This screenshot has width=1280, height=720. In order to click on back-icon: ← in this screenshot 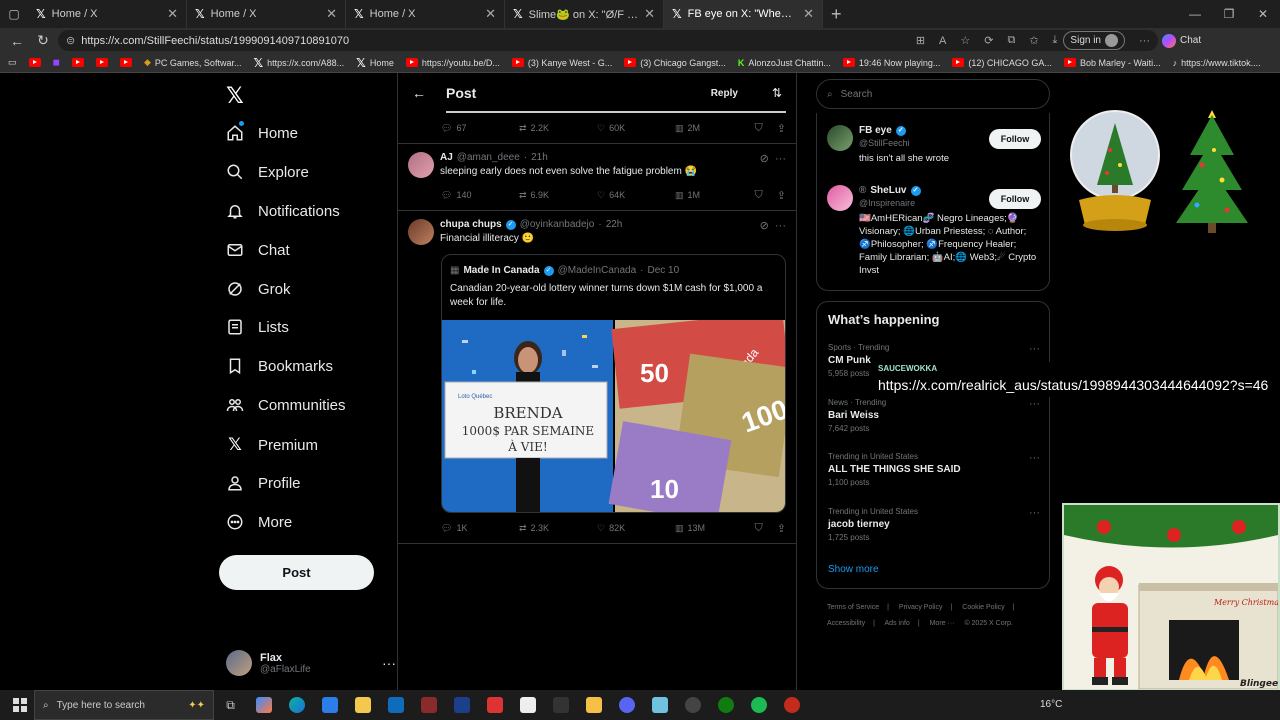, I will do `click(17, 41)`.